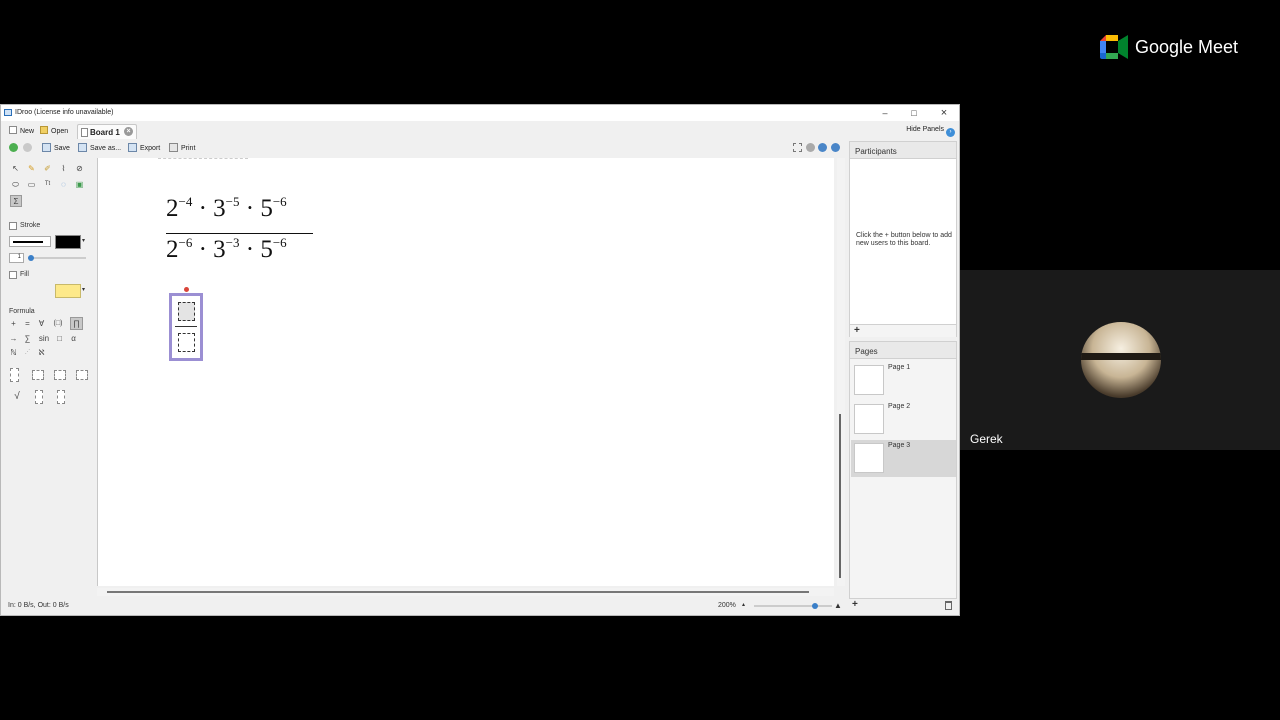 Image resolution: width=1280 pixels, height=720 pixels. I want to click on close-tab-icon: ×, so click(128, 131).